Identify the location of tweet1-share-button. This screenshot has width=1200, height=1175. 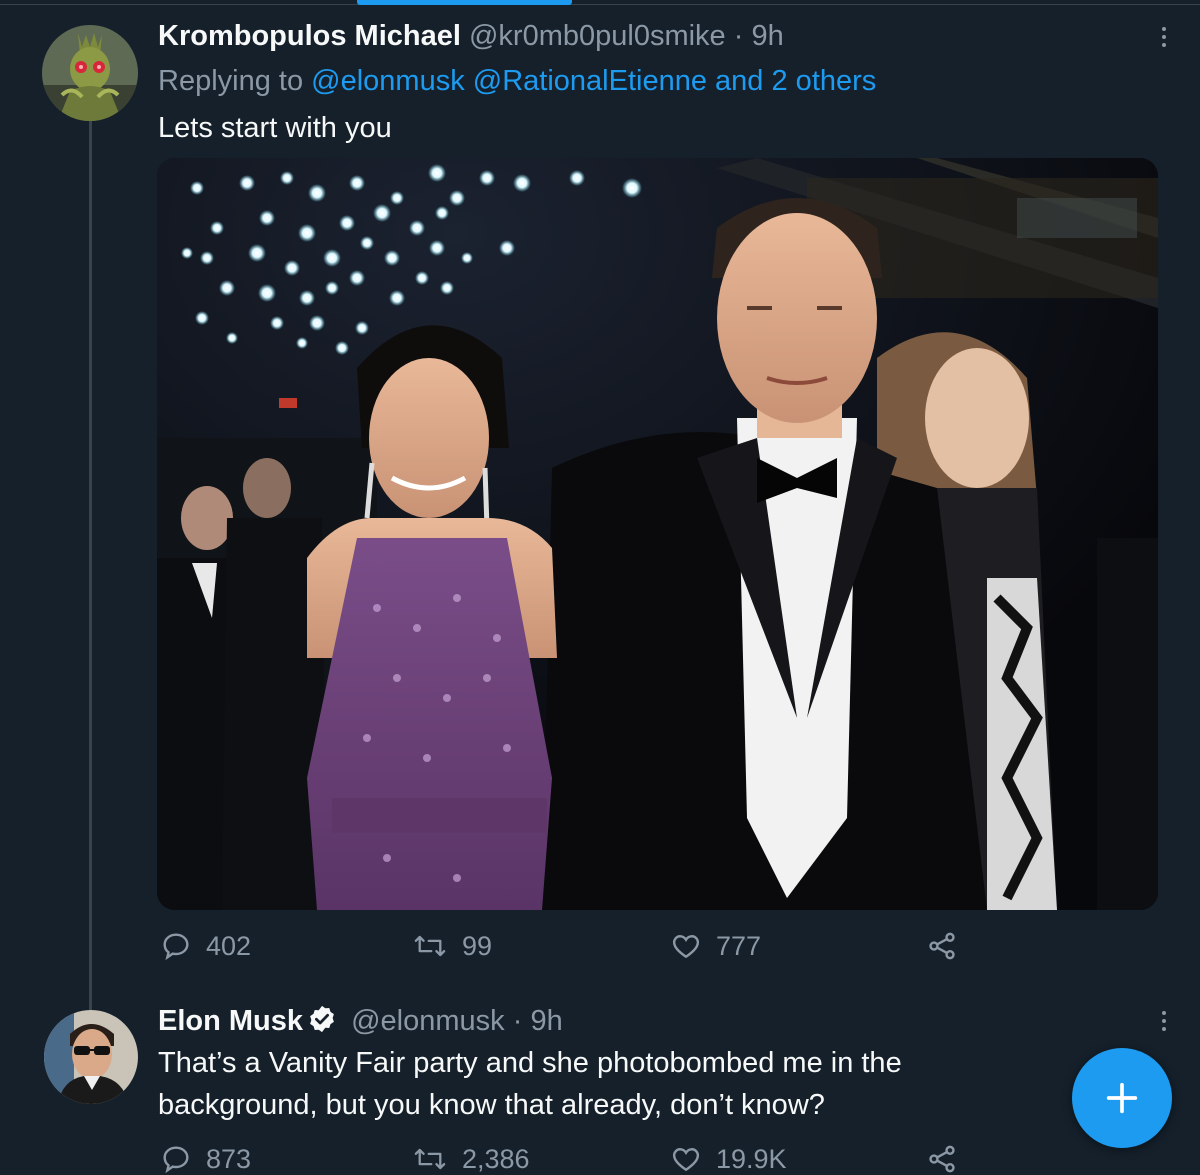
(942, 946).